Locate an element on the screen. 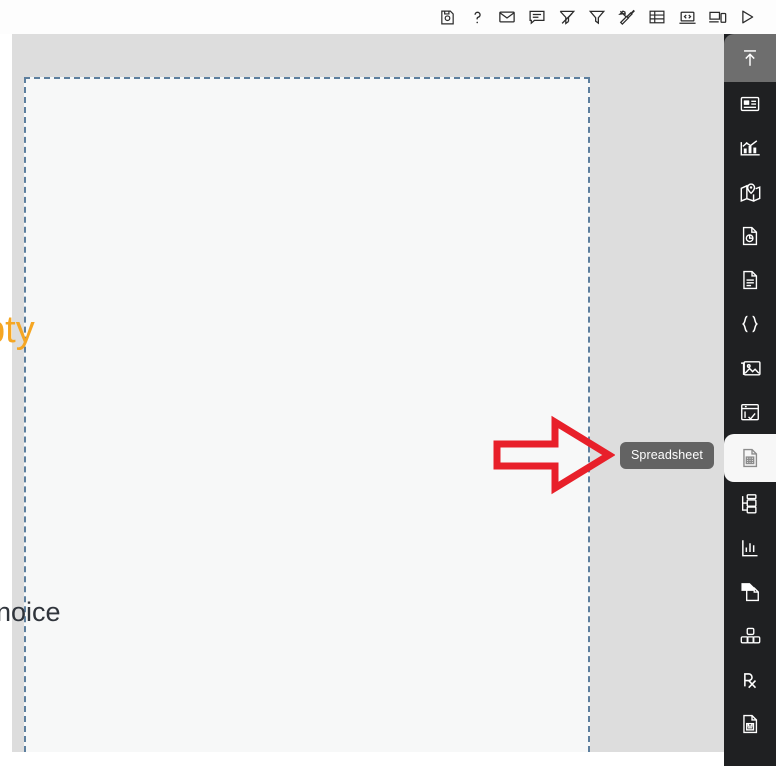  spreadsheet-tooltip: Spreadsheet is located at coordinates (667, 455).